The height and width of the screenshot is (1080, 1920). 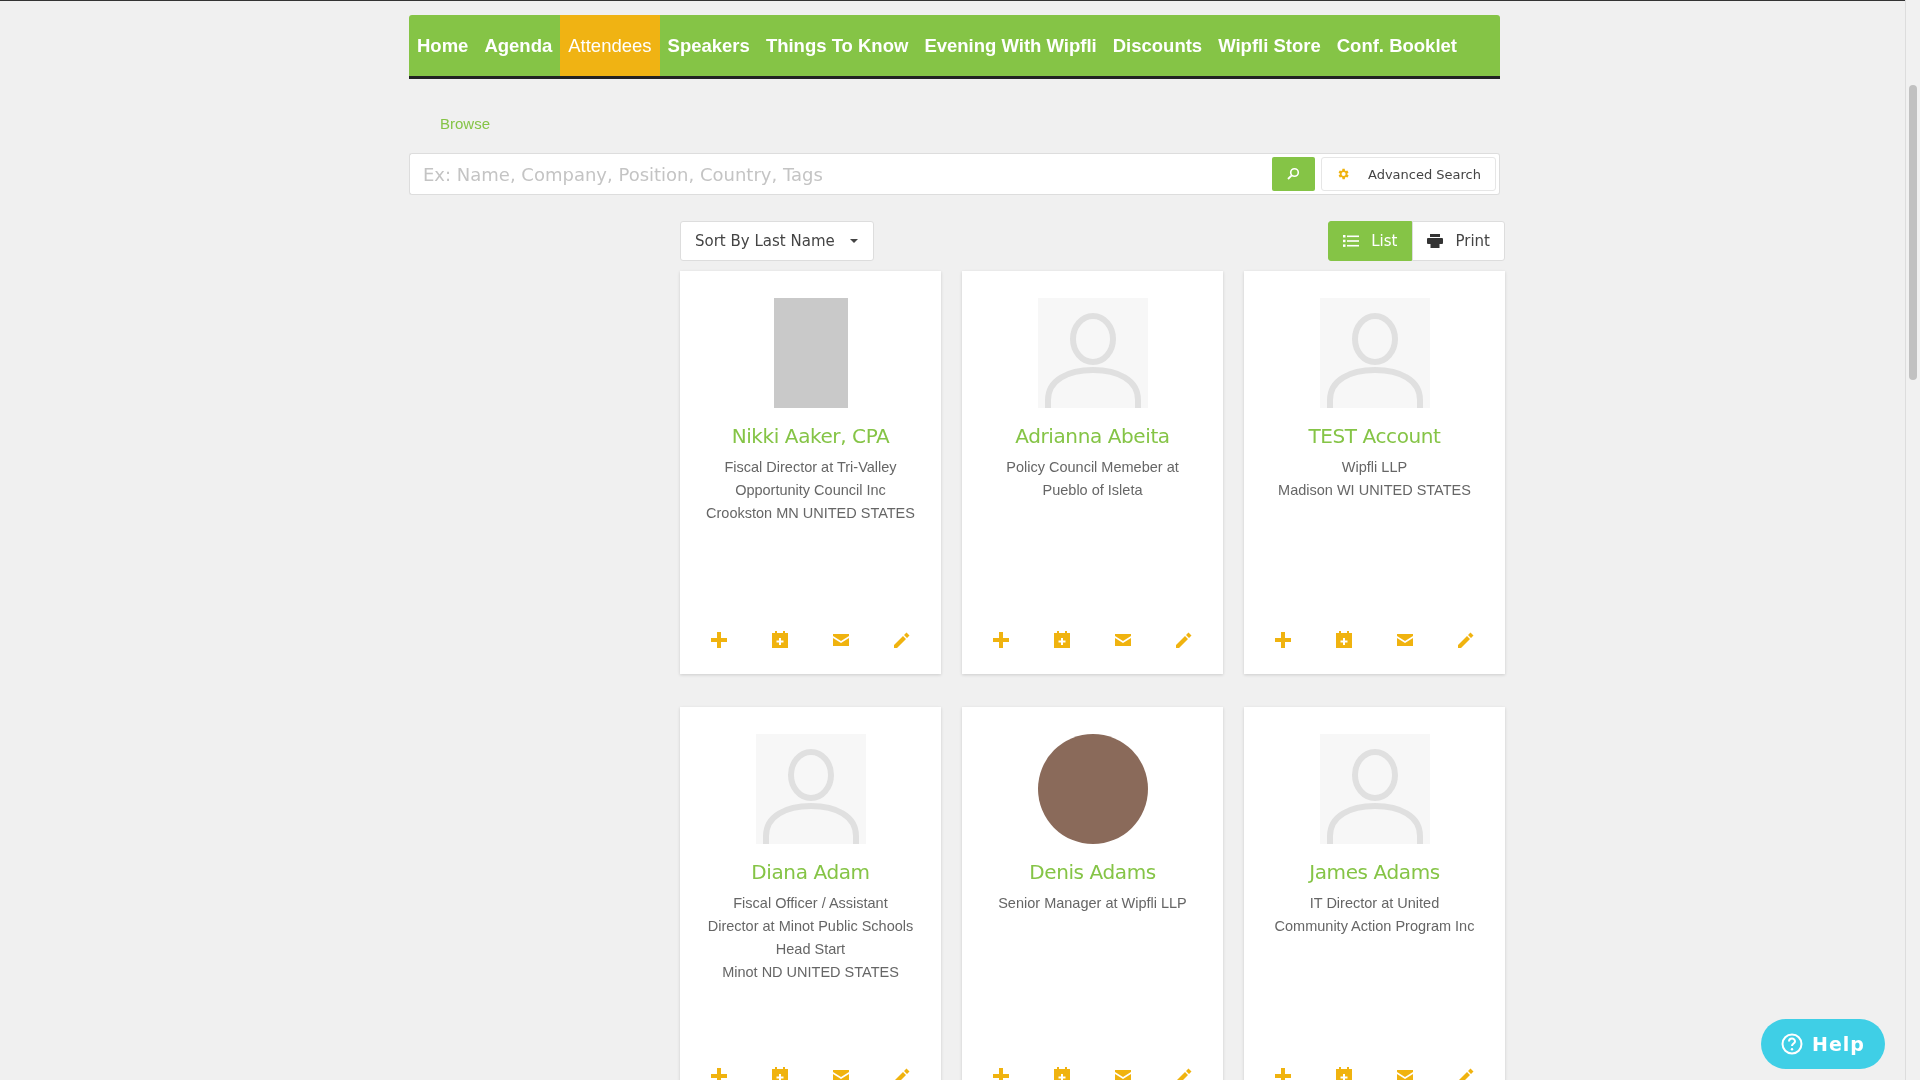 What do you see at coordinates (465, 123) in the screenshot?
I see `breadcrumb-link: Browse` at bounding box center [465, 123].